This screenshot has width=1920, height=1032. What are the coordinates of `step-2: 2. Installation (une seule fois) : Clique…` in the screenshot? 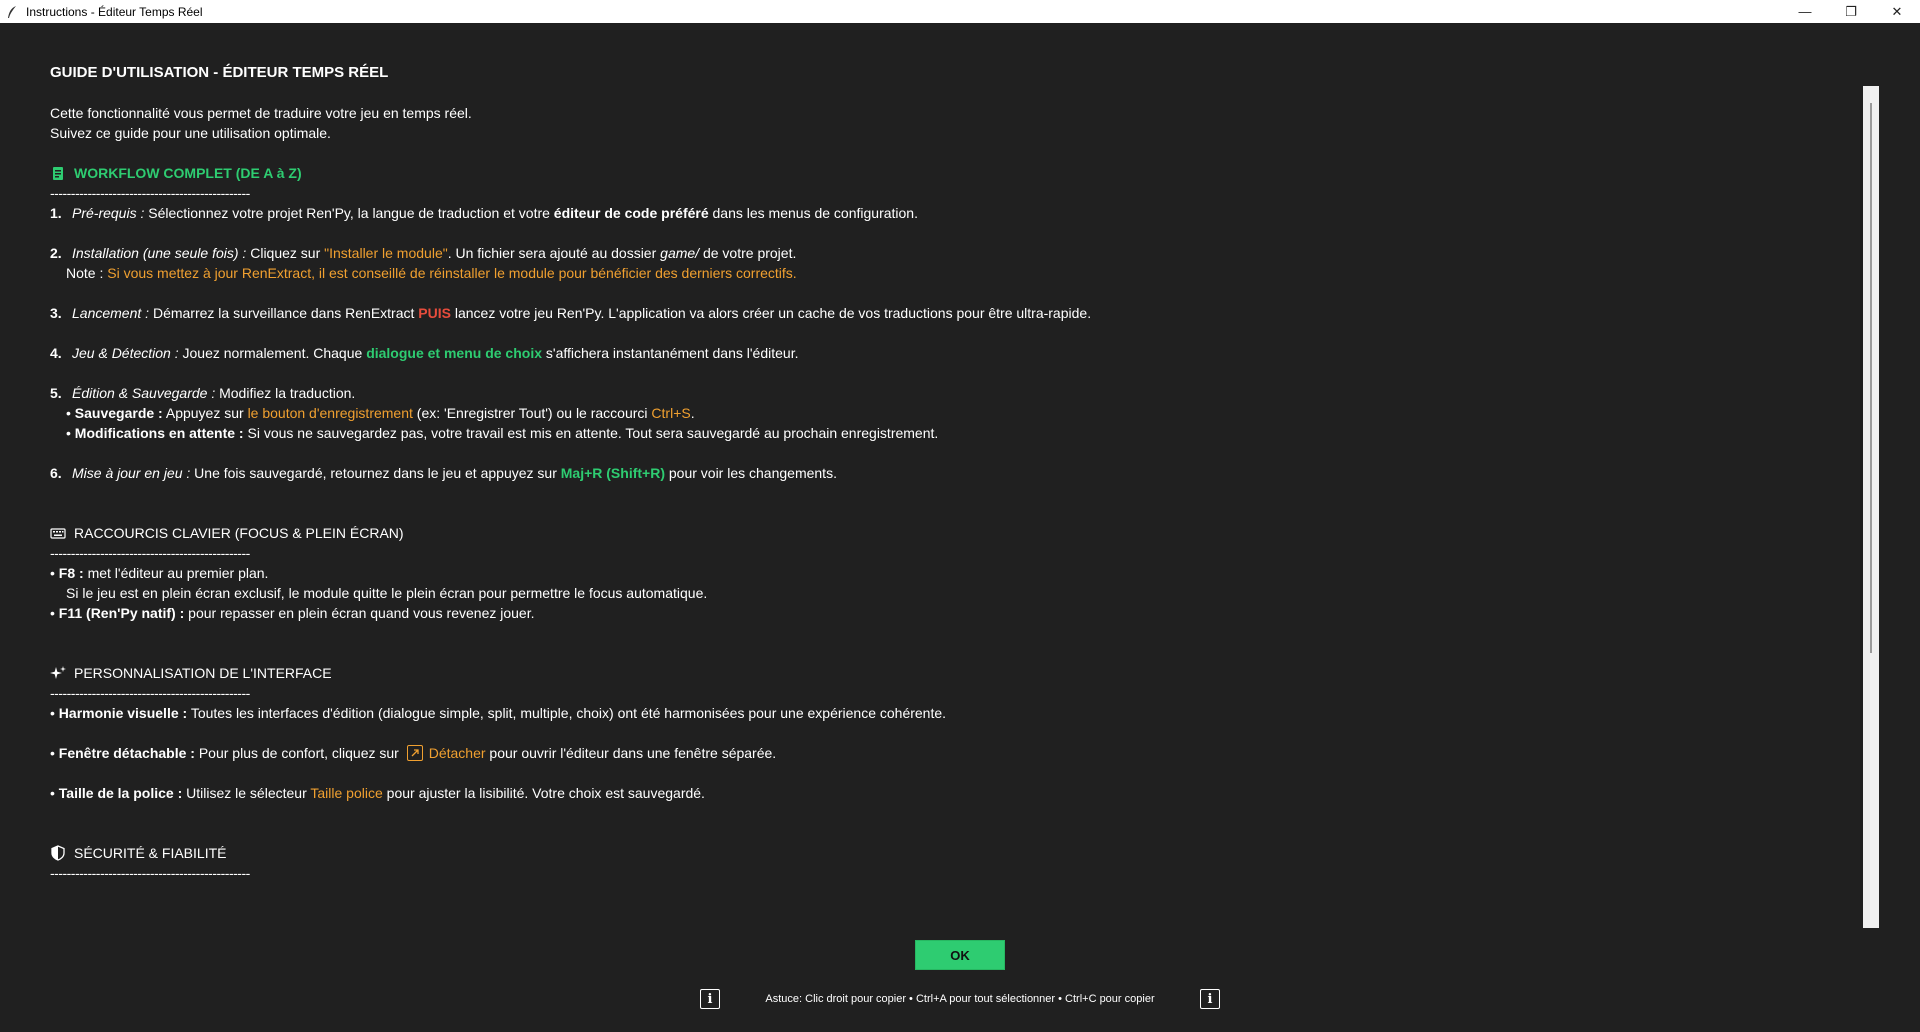 It's located at (423, 253).